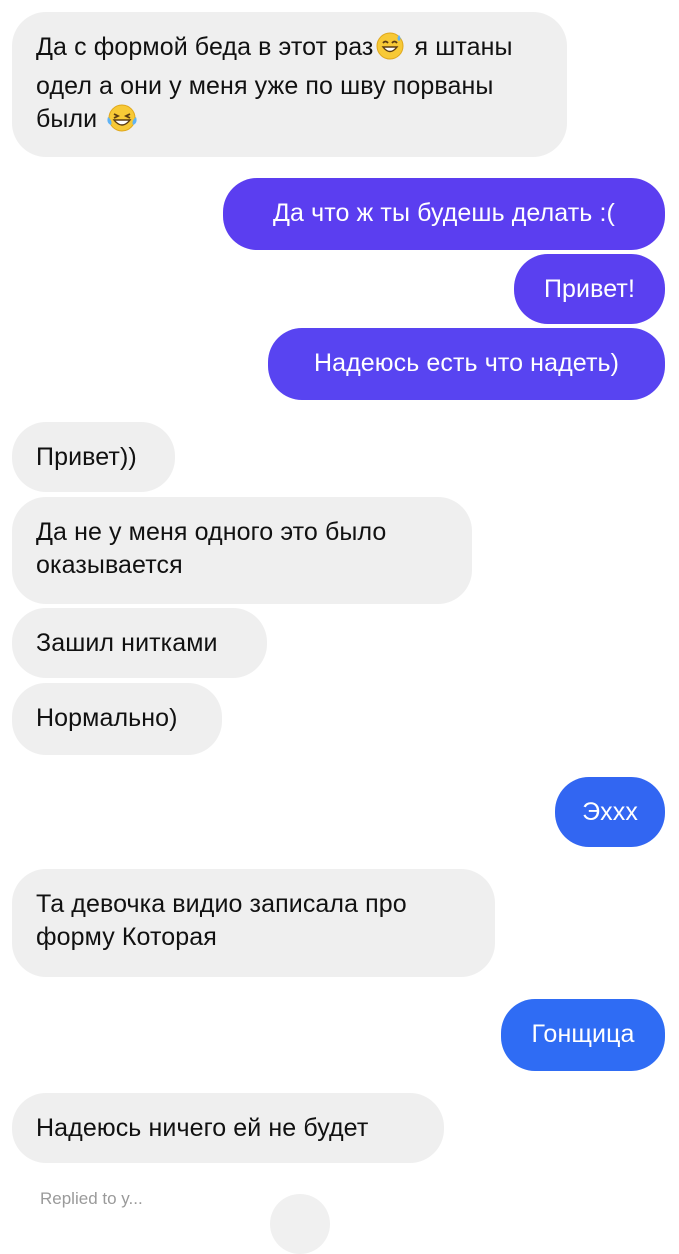 The height and width of the screenshot is (1254, 679). I want to click on message-outgoing: Привет!, so click(589, 289).